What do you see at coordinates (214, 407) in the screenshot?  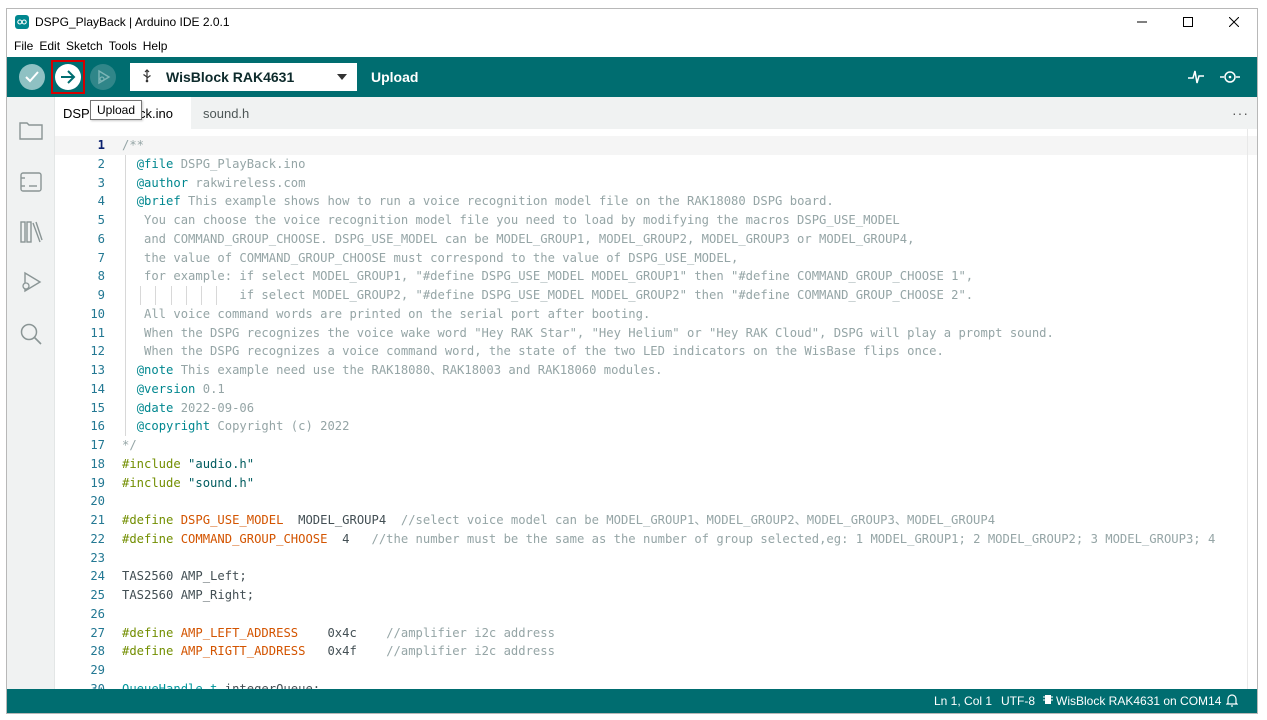 I see `code-token: 2022-09-06` at bounding box center [214, 407].